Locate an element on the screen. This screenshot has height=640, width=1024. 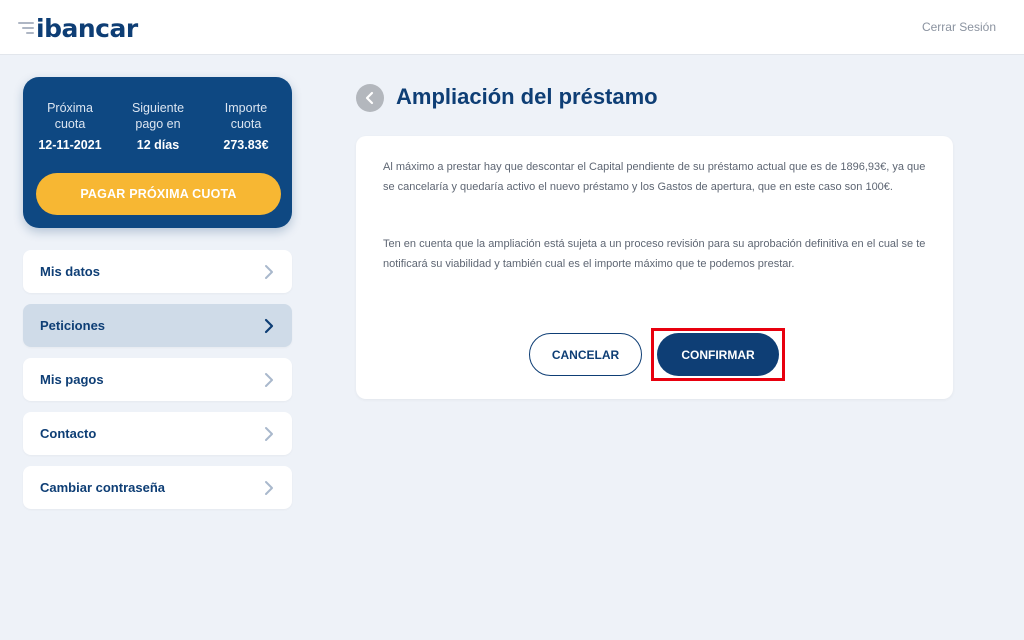
back-button is located at coordinates (370, 98).